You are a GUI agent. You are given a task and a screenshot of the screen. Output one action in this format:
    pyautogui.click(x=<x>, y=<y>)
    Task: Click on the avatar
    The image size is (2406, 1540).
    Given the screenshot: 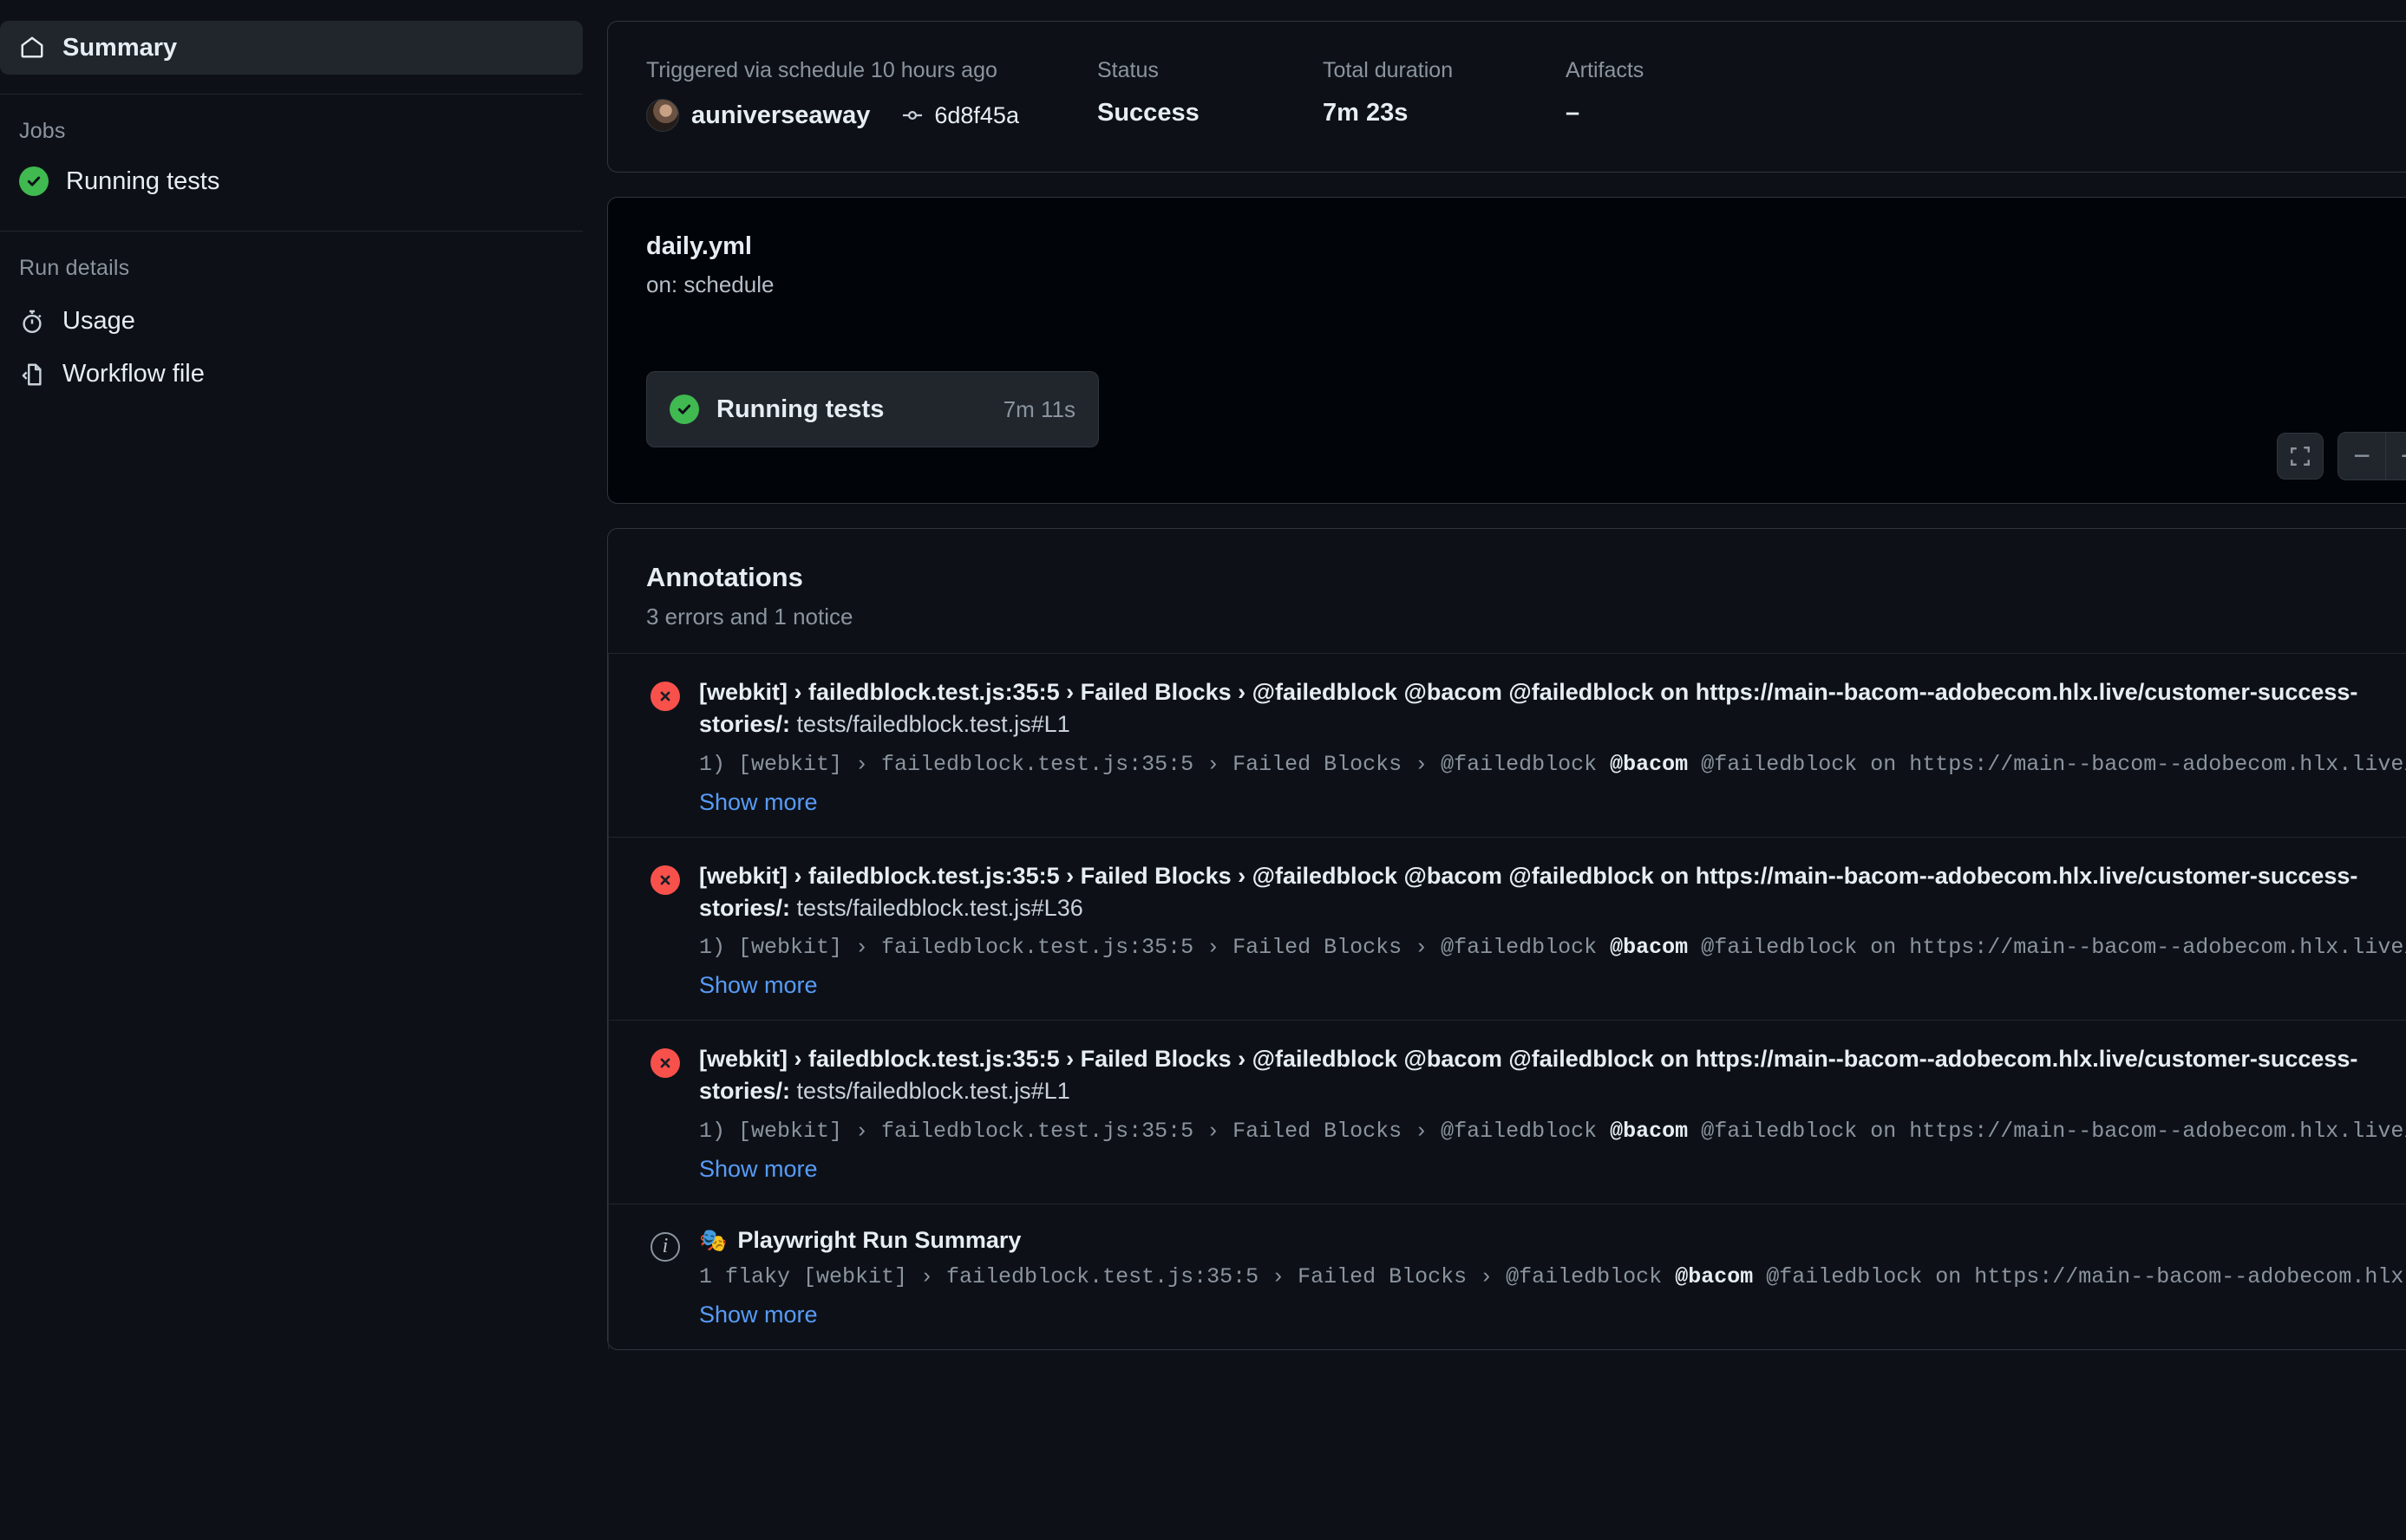 What is the action you would take?
    pyautogui.click(x=662, y=115)
    